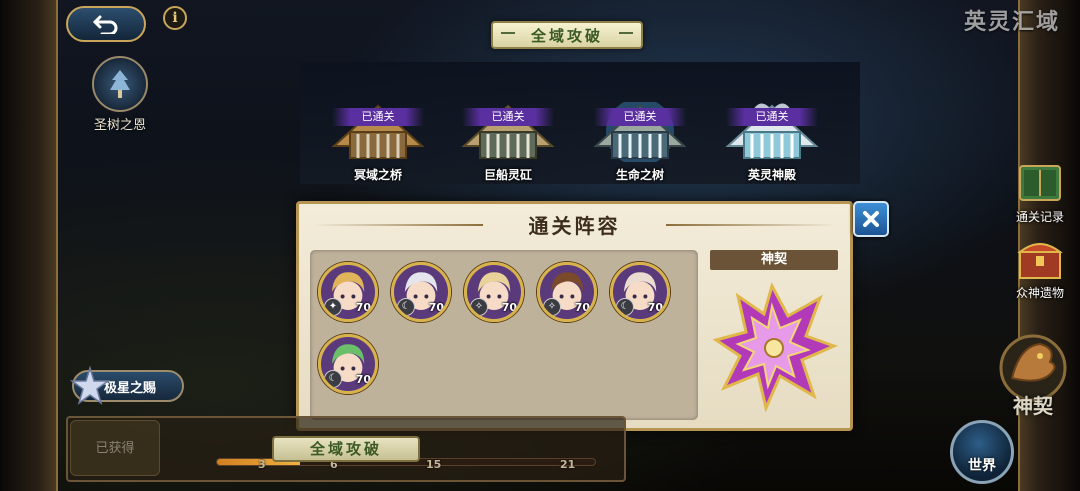  Describe the element at coordinates (772, 136) in the screenshot. I see `stage-valhalla: 已通关 英灵神殿` at that location.